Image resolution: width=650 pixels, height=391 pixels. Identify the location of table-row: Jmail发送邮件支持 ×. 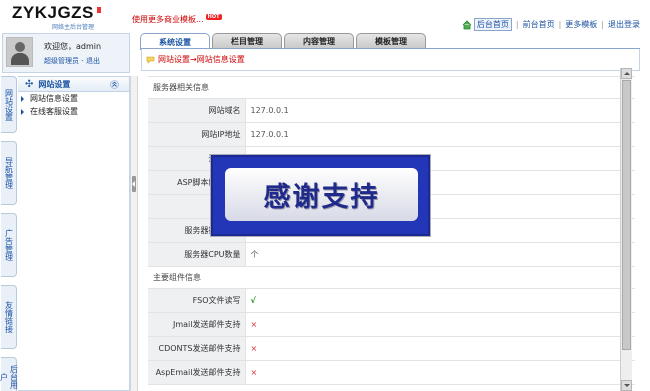
(391, 324).